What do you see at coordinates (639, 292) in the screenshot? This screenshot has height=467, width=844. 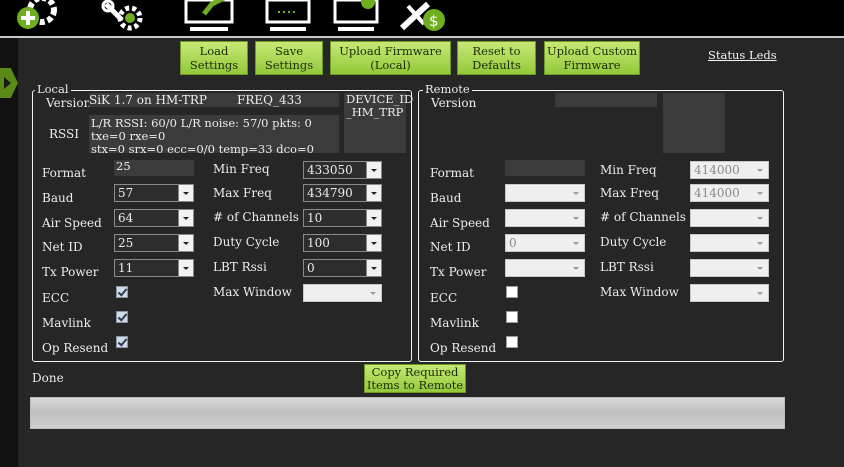 I see `remote-max-window-label: Max Window` at bounding box center [639, 292].